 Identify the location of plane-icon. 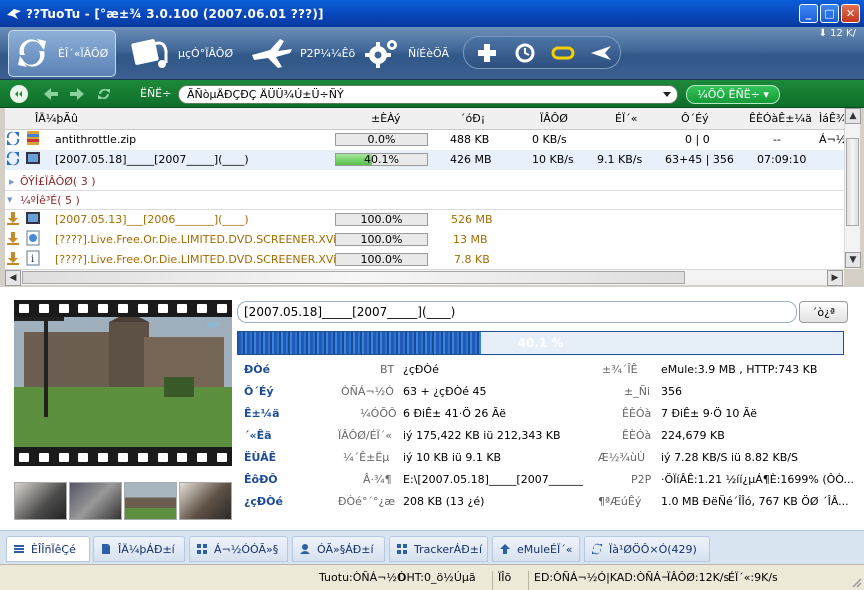
(272, 53).